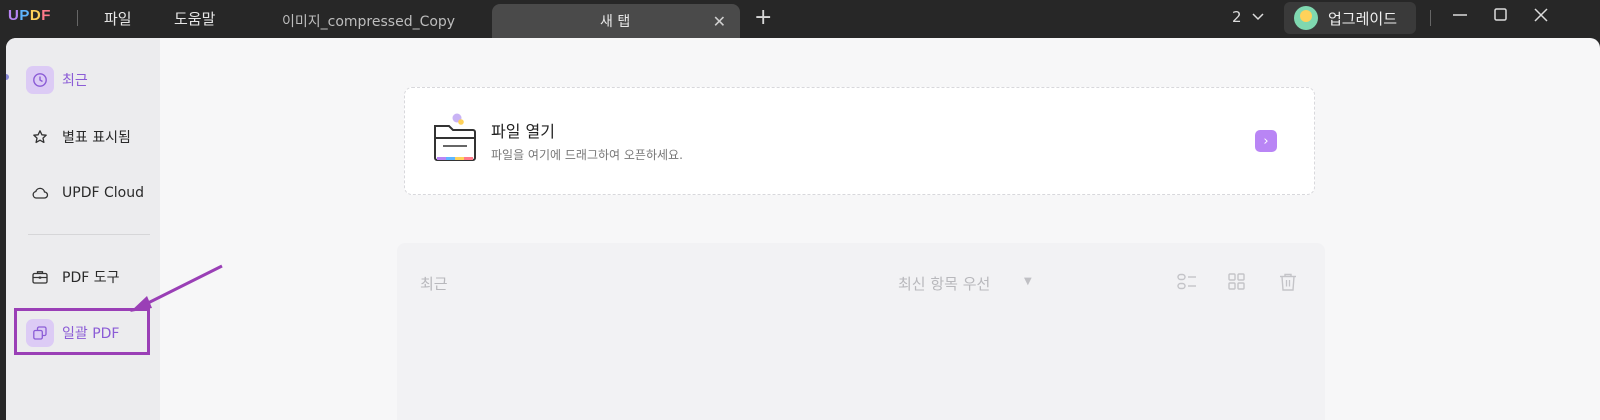 The image size is (1600, 420). What do you see at coordinates (859, 141) in the screenshot?
I see `open-file-dropzone: 파일 열기 파일을 여기에 드래그하여 오픈하세요. ›` at bounding box center [859, 141].